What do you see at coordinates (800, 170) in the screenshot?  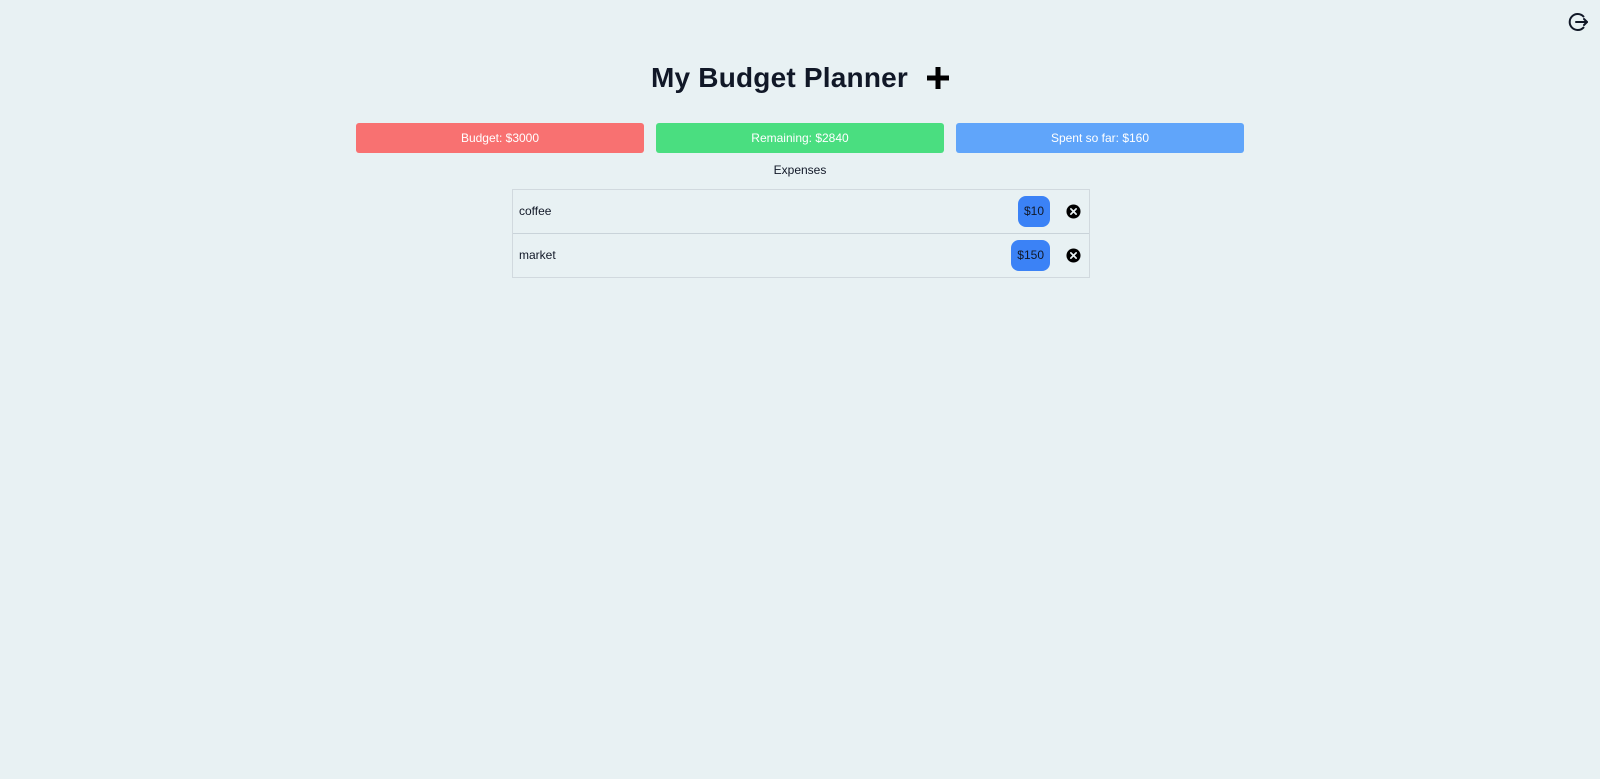 I see `expenses-heading: Expenses` at bounding box center [800, 170].